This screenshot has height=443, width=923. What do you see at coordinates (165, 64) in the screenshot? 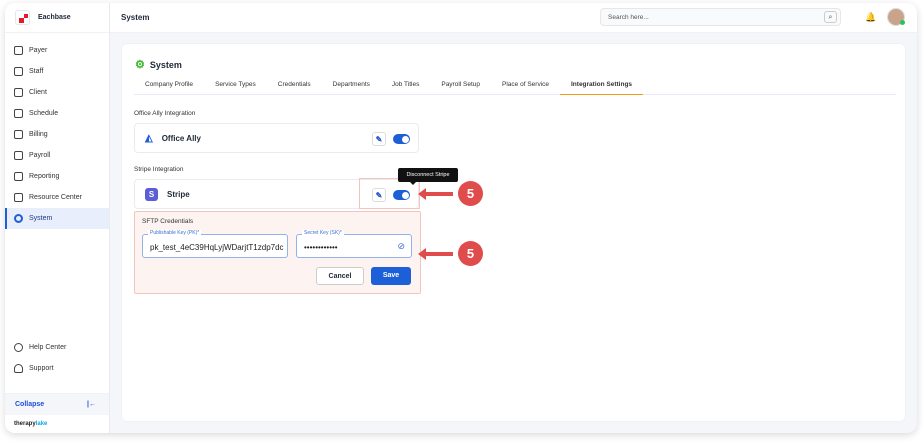
I see `page-title: System` at bounding box center [165, 64].